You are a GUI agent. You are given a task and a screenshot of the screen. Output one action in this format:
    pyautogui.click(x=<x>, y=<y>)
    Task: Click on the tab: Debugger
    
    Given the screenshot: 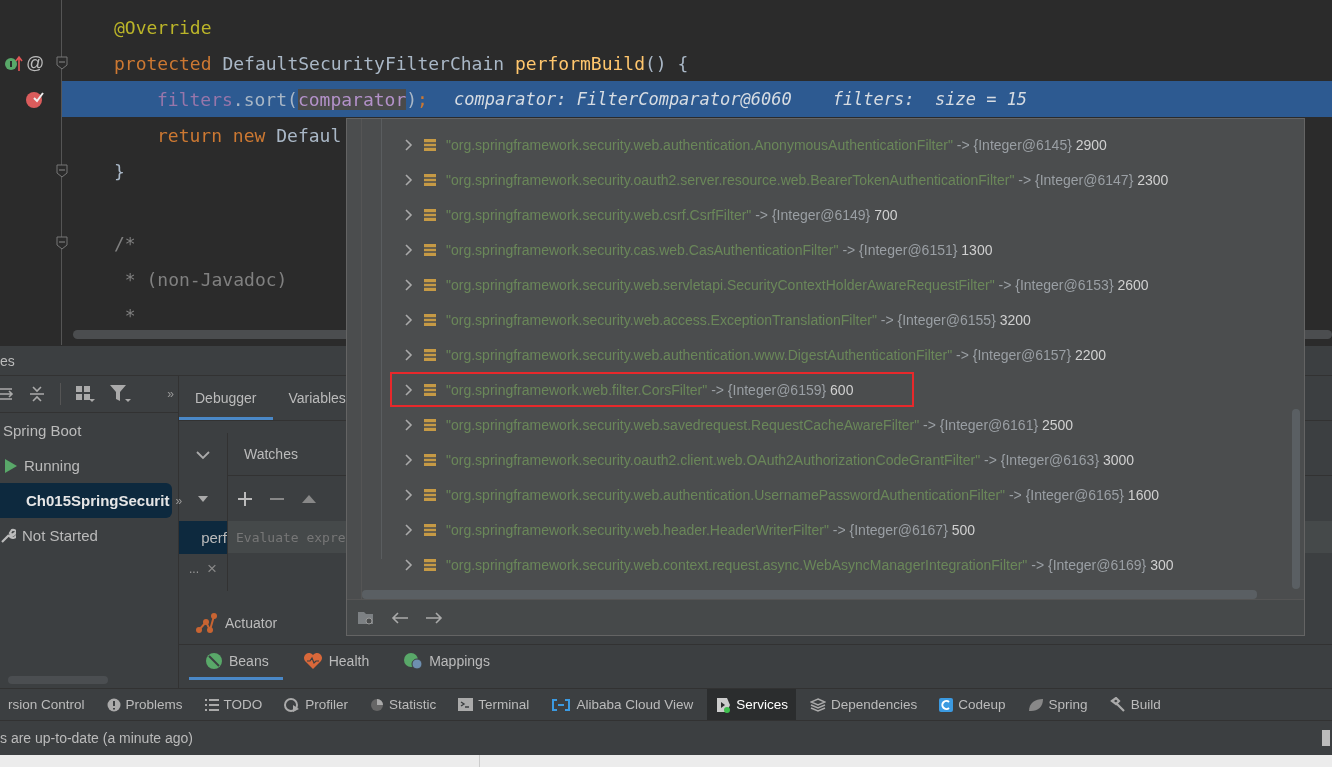 What is the action you would take?
    pyautogui.click(x=226, y=398)
    